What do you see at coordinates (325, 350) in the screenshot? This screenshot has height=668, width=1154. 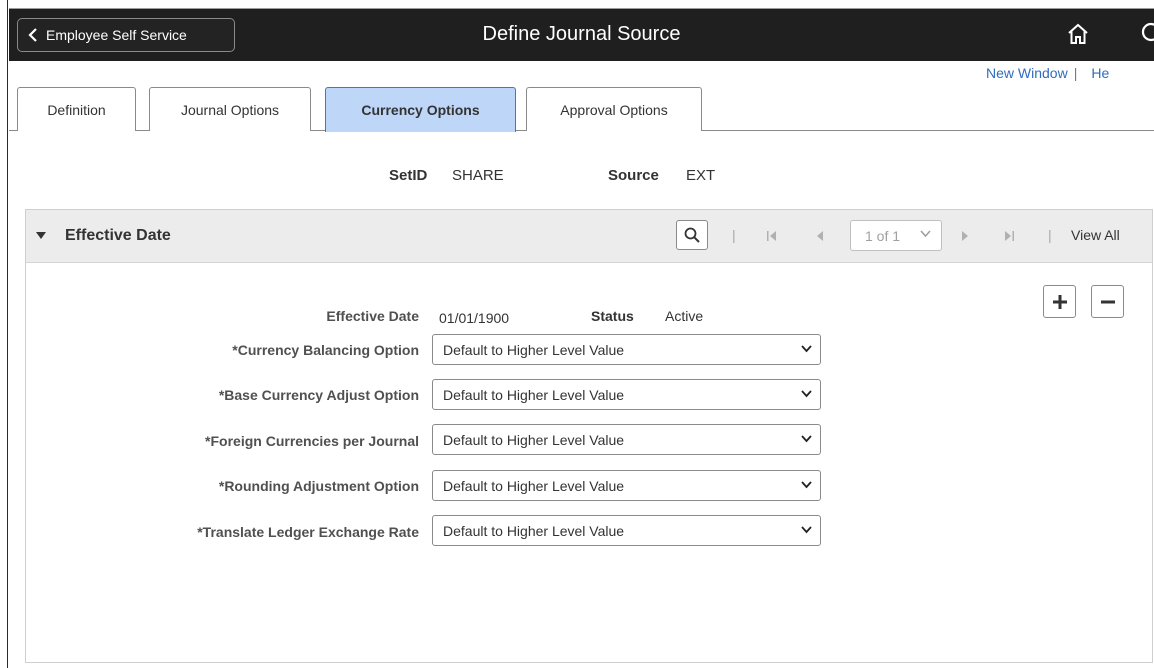 I see `currency-balancing-label: *Currency Balancing Option` at bounding box center [325, 350].